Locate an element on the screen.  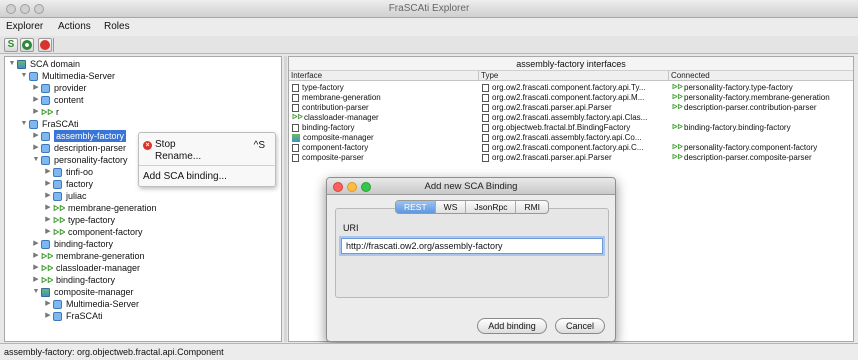
connected-cell: ᐅᐅ description-parser.contribution-parser is located at coordinates (762, 107).